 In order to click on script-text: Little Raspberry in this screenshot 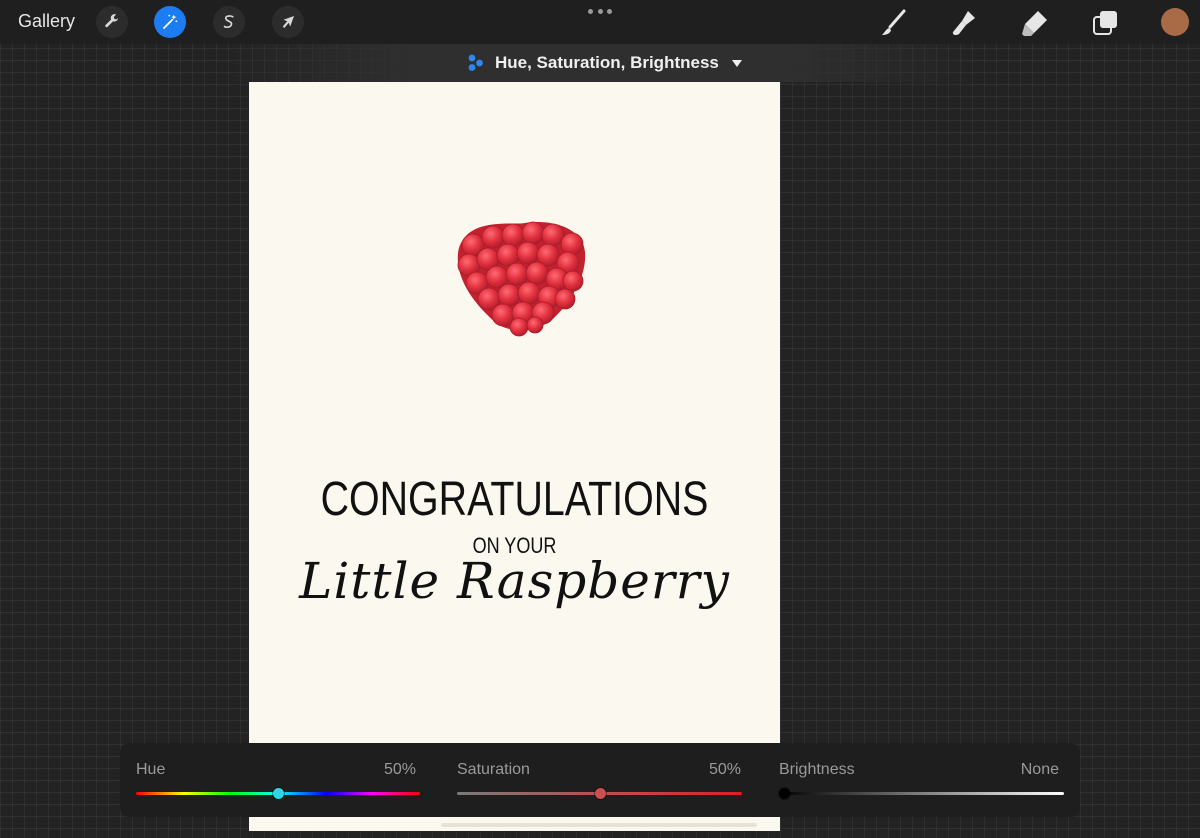, I will do `click(514, 581)`.